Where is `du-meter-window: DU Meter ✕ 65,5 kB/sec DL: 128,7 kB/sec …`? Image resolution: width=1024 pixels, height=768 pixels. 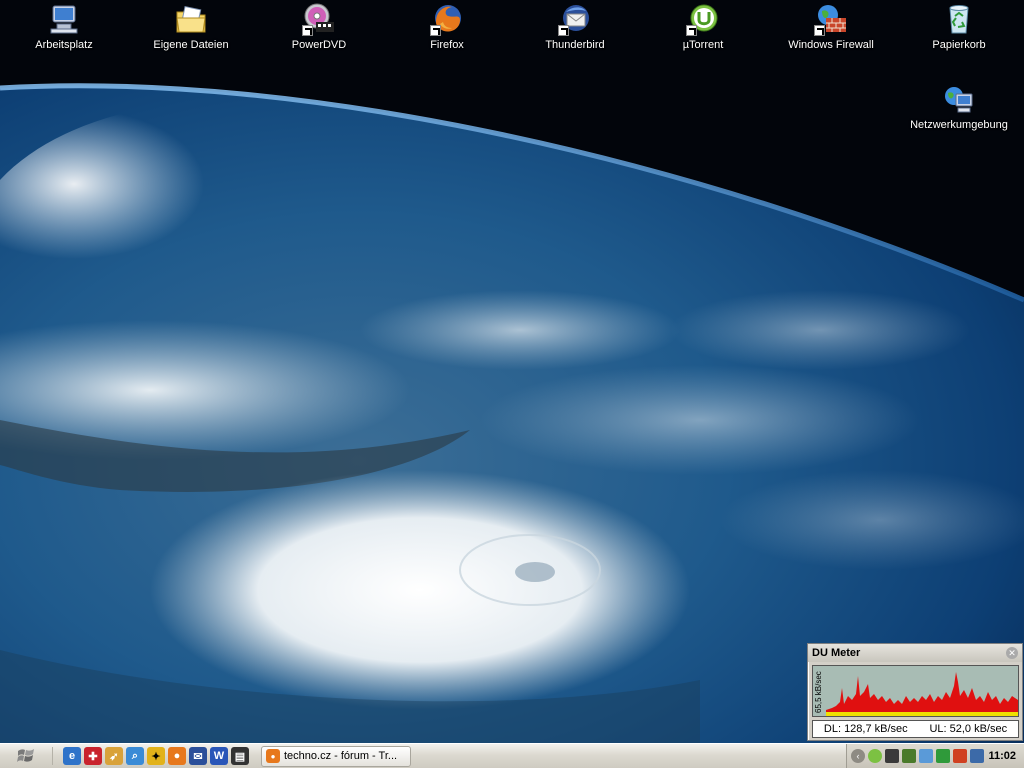
du-meter-window: DU Meter ✕ 65,5 kB/sec DL: 128,7 kB/sec … is located at coordinates (915, 692).